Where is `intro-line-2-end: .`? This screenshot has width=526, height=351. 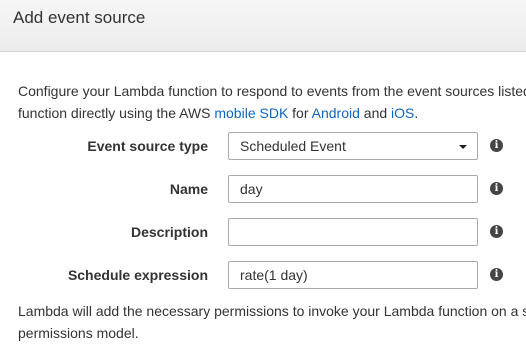
intro-line-2-end: . is located at coordinates (416, 113).